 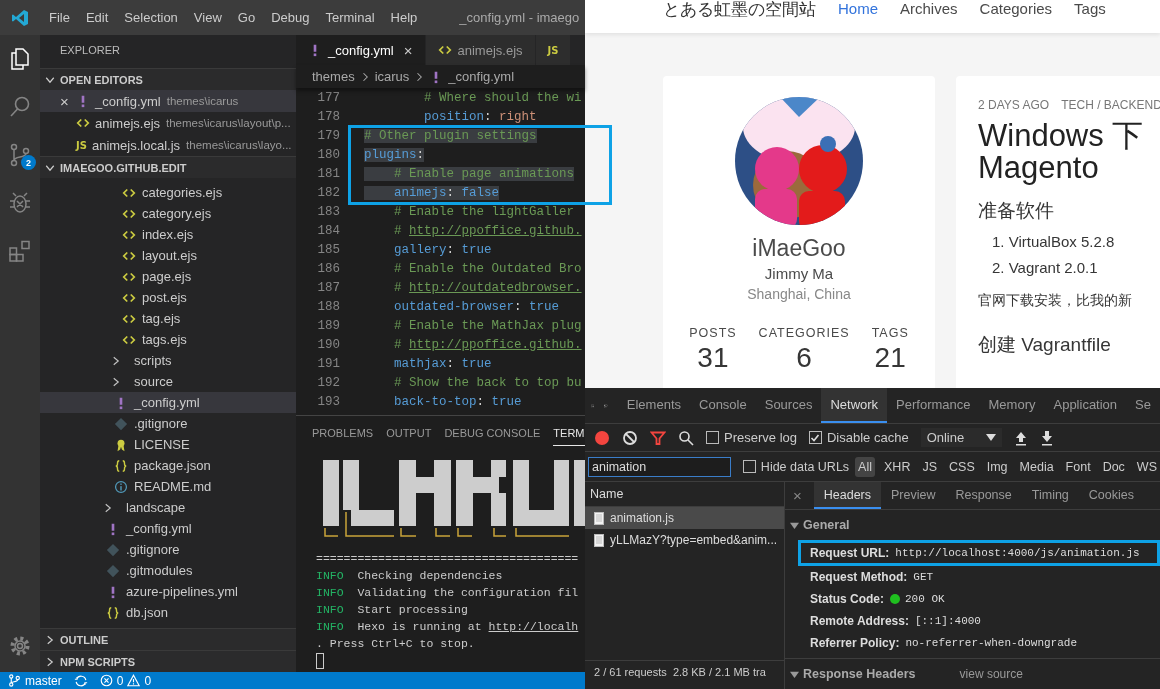 What do you see at coordinates (1050, 495) in the screenshot?
I see `details-tab: Timing` at bounding box center [1050, 495].